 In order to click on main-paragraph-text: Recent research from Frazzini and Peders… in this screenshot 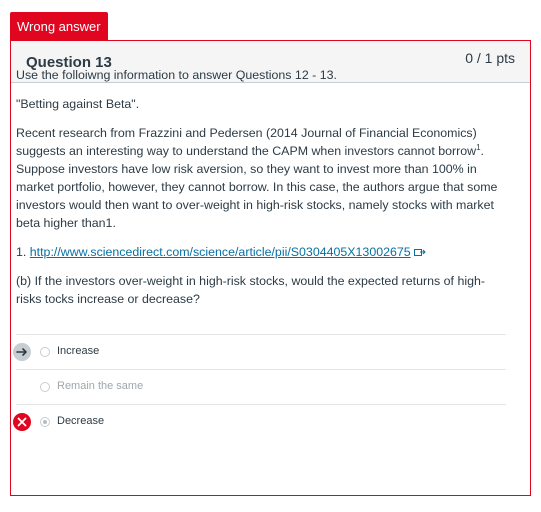, I will do `click(246, 142)`.